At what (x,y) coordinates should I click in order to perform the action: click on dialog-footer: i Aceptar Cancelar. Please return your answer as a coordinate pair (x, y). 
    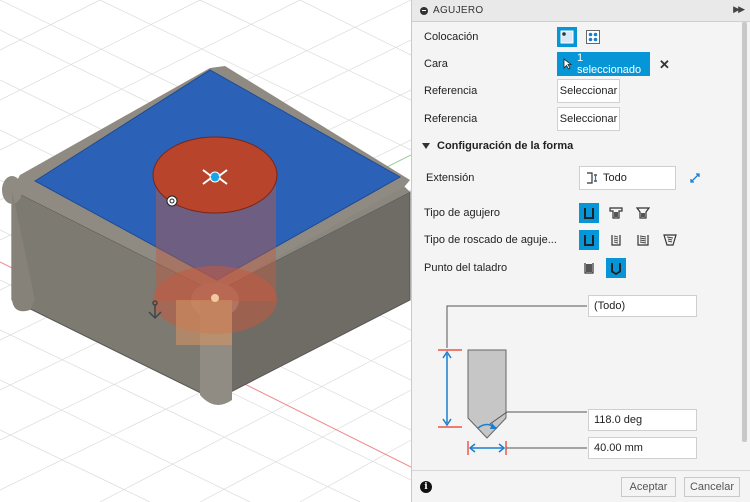
    Looking at the image, I should click on (581, 486).